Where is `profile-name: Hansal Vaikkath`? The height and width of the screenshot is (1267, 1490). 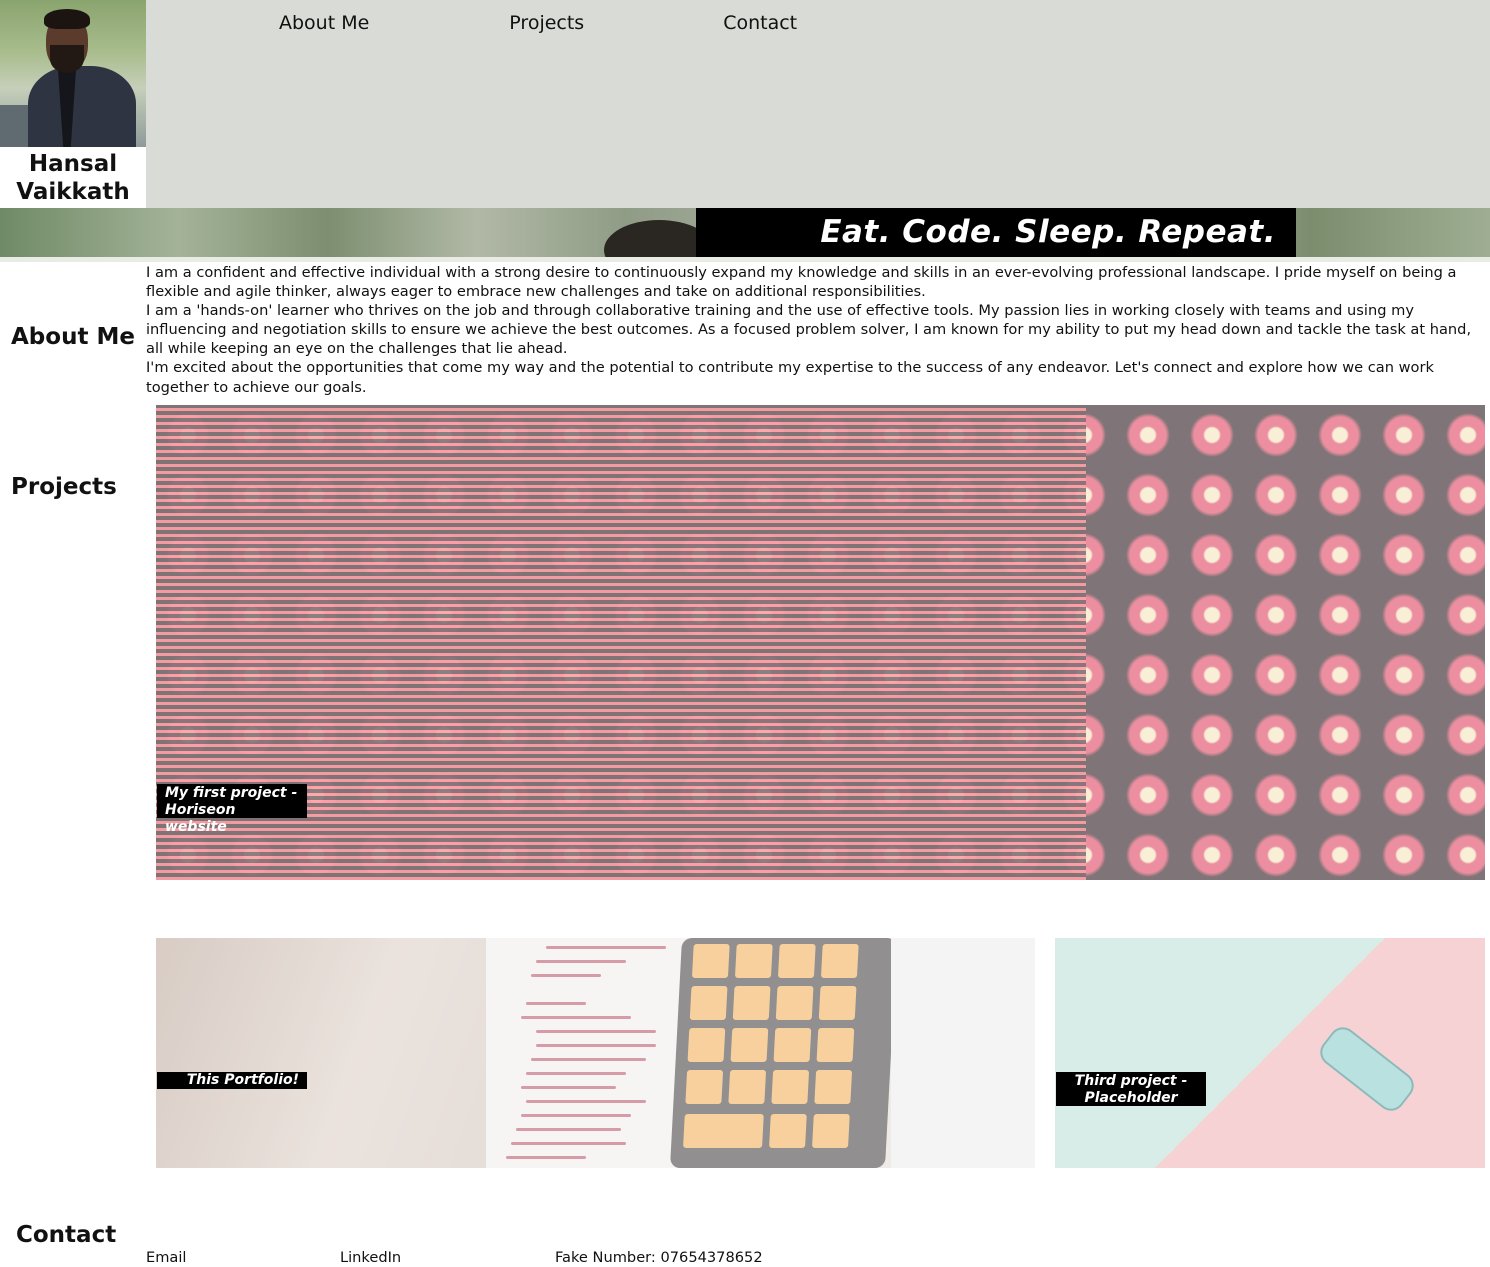
profile-name: Hansal Vaikkath is located at coordinates (73, 178).